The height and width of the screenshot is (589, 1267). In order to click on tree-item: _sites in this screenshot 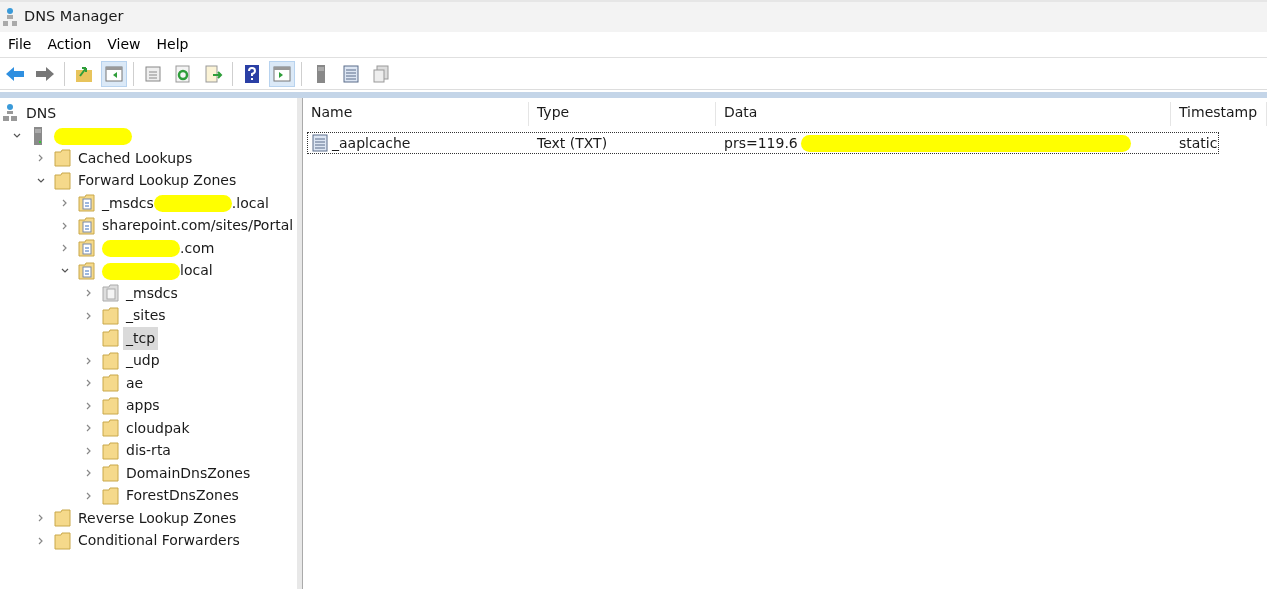, I will do `click(146, 316)`.